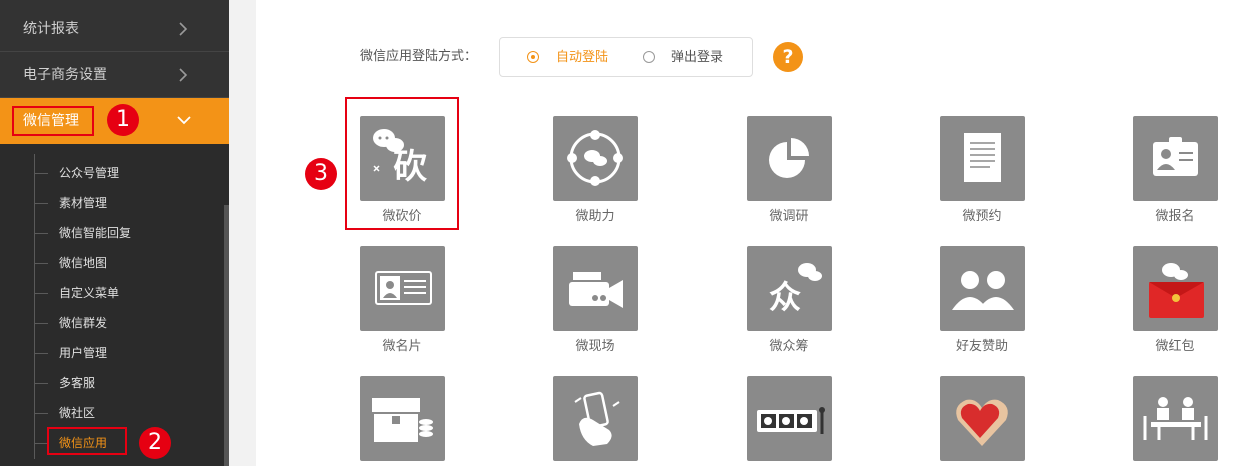  Describe the element at coordinates (402, 216) in the screenshot. I see `app-label: 微砍价` at that location.